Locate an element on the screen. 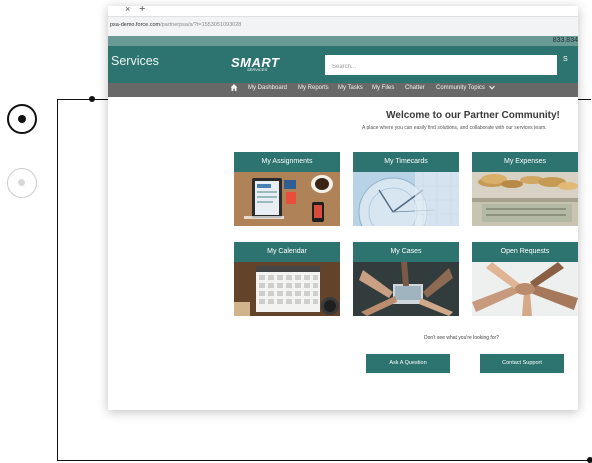  home-icon is located at coordinates (234, 88).